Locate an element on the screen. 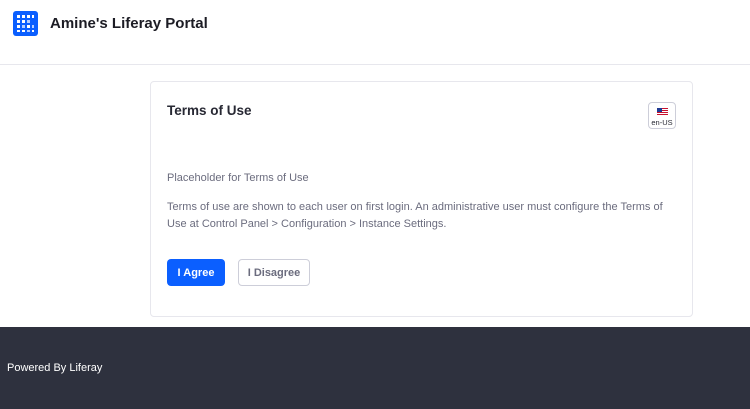 Image resolution: width=750 pixels, height=409 pixels. language-code: en-US is located at coordinates (662, 122).